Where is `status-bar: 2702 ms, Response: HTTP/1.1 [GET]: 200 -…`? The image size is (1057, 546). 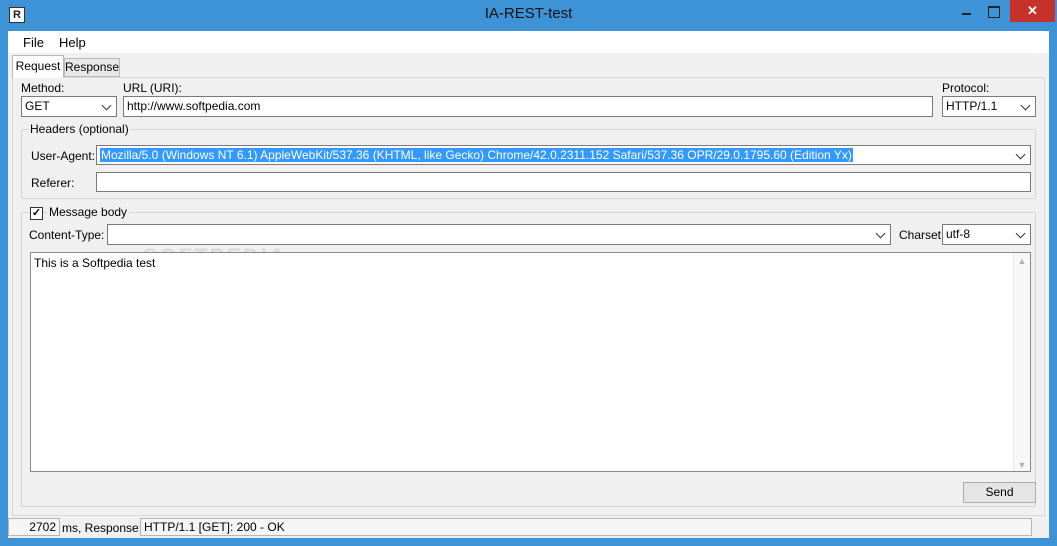
status-bar: 2702 ms, Response: HTTP/1.1 [GET]: 200 -… is located at coordinates (528, 527).